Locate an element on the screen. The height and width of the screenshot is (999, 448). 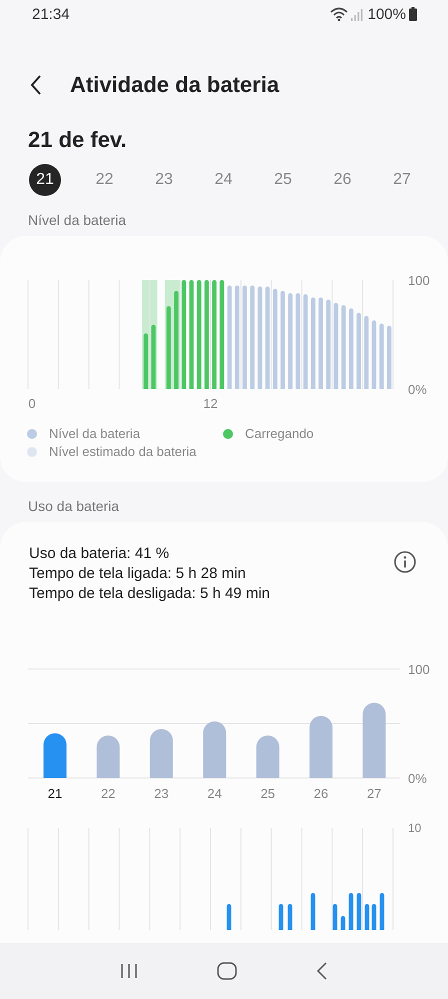
axis-label: 24 is located at coordinates (214, 793).